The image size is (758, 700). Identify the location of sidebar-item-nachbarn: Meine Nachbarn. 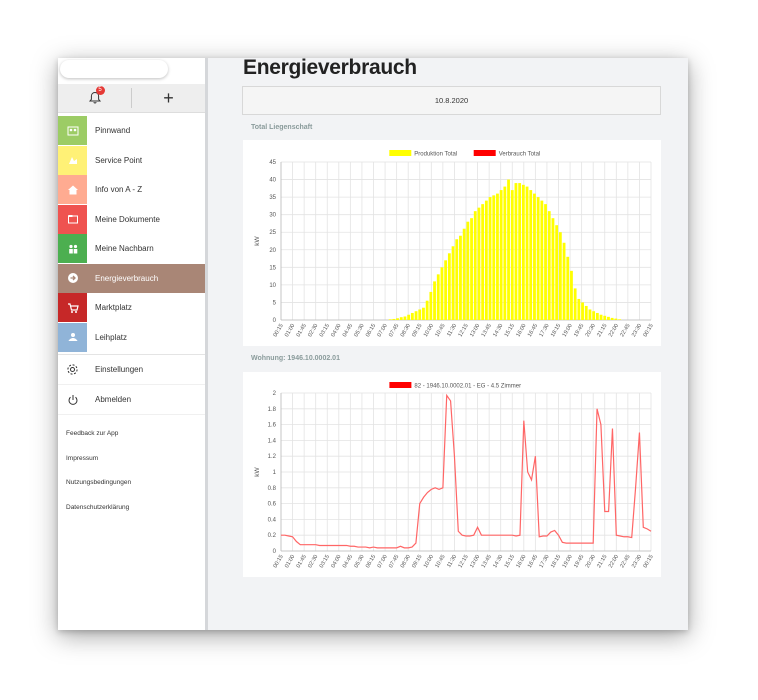
(131, 248).